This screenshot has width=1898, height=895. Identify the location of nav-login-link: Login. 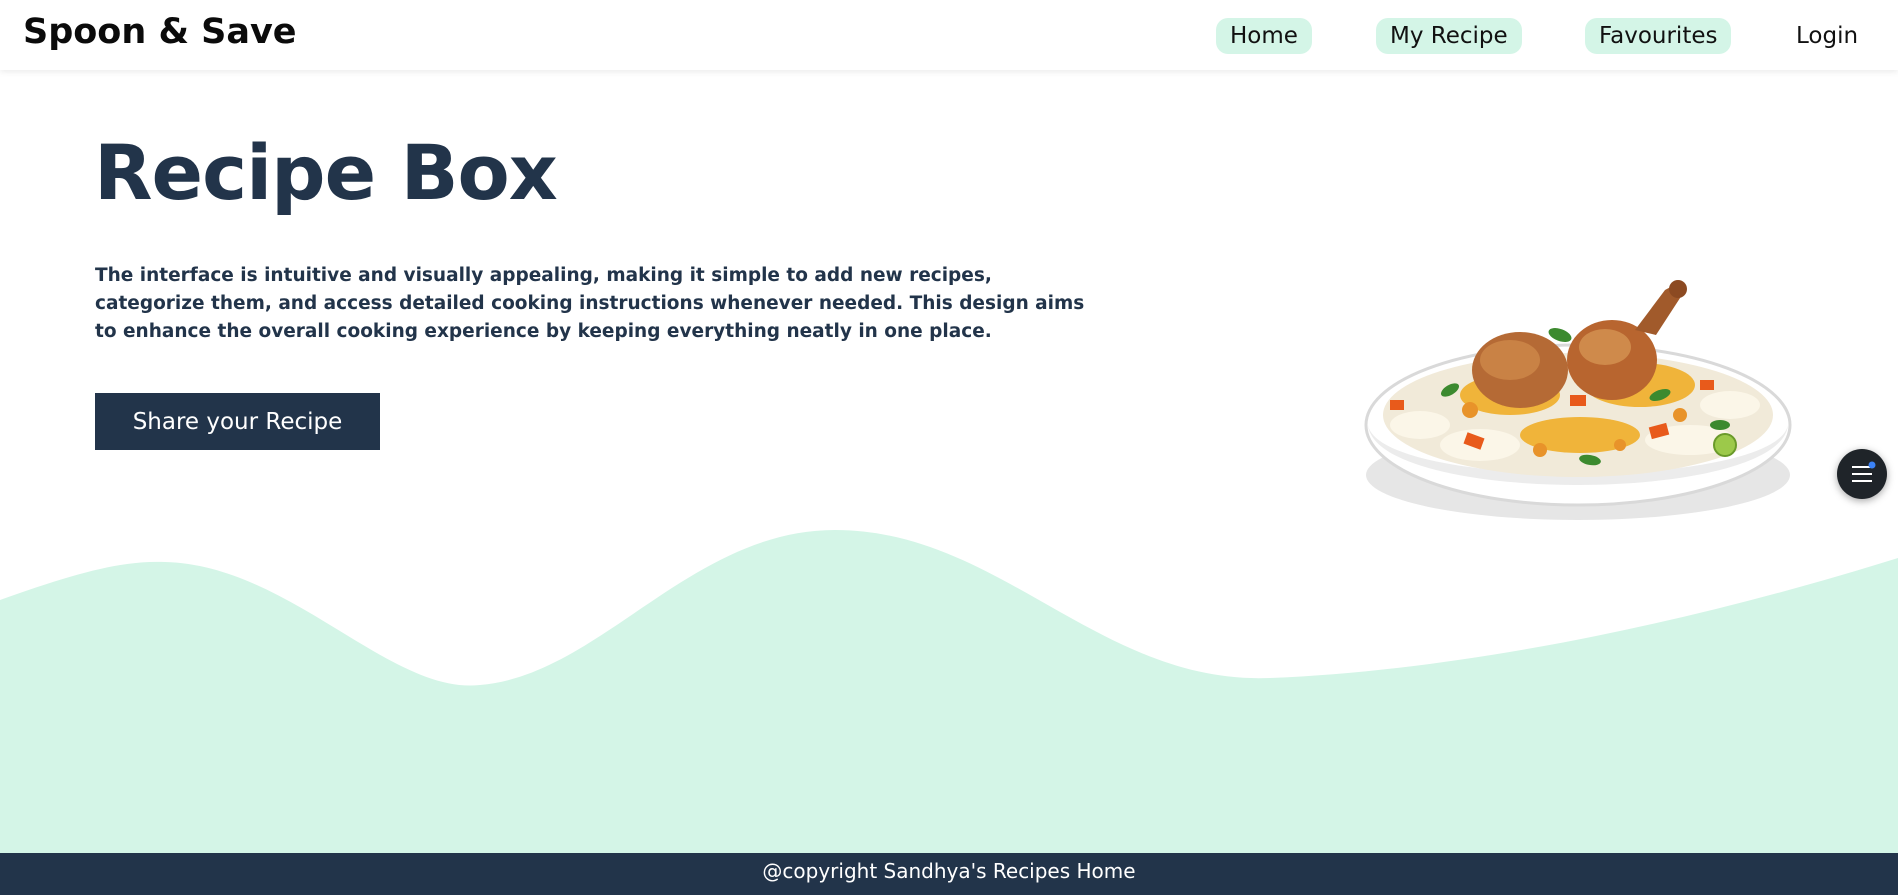
(1827, 36).